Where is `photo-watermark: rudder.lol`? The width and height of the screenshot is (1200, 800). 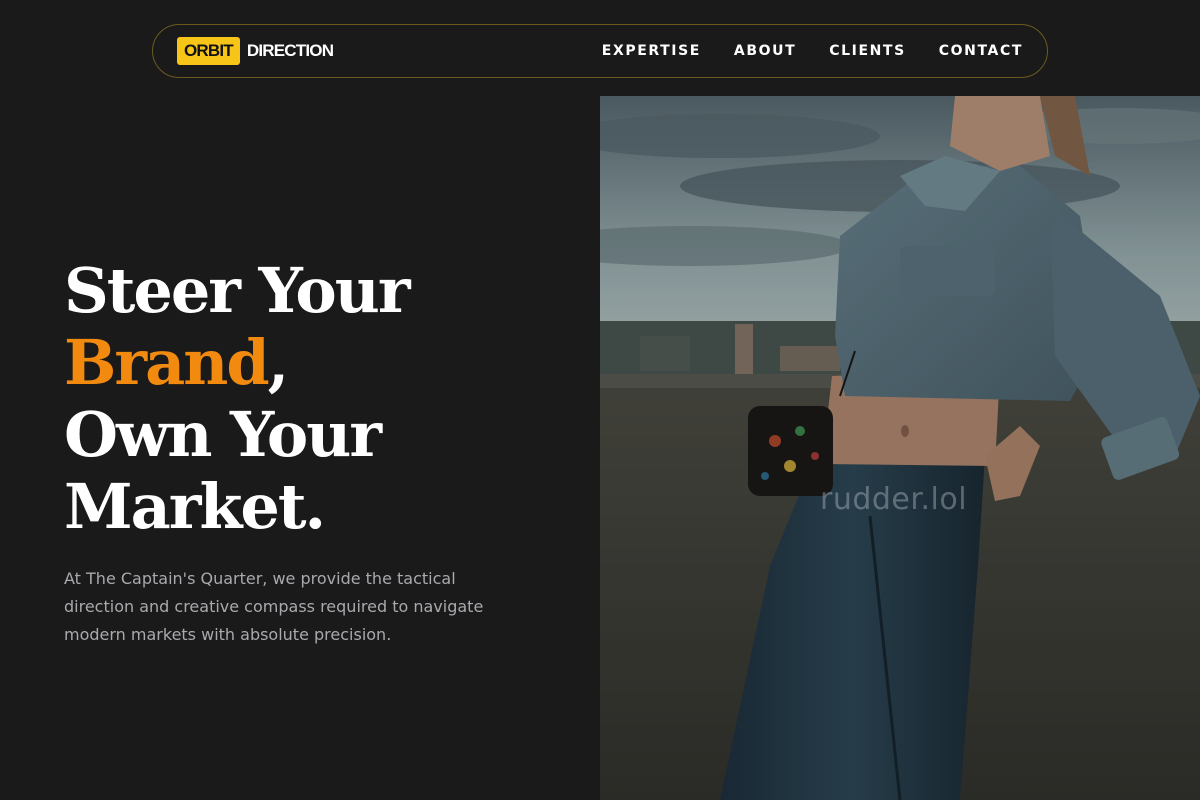 photo-watermark: rudder.lol is located at coordinates (894, 499).